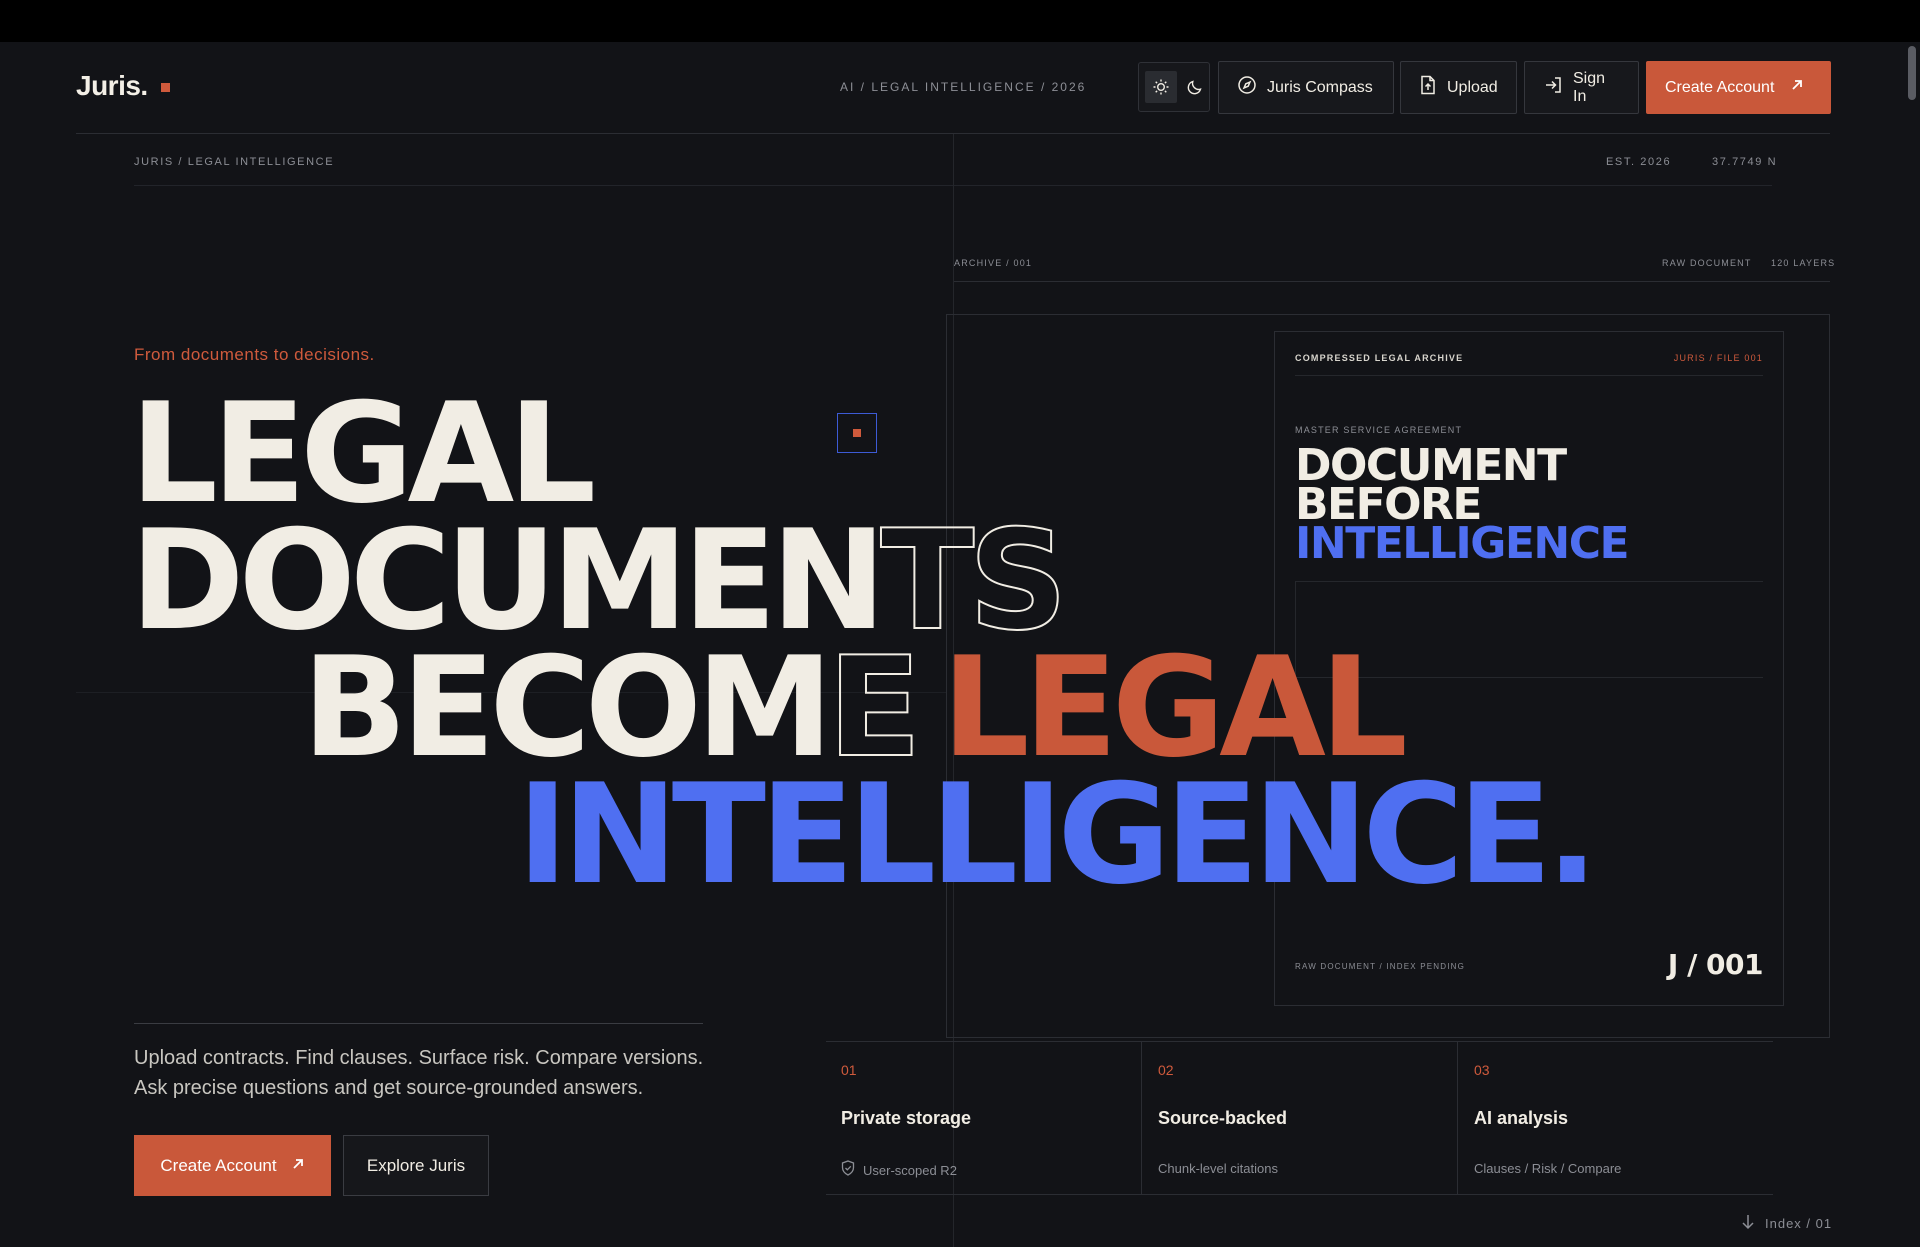 This screenshot has width=1920, height=1247. What do you see at coordinates (1720, 87) in the screenshot?
I see `create-account-label: Create Account` at bounding box center [1720, 87].